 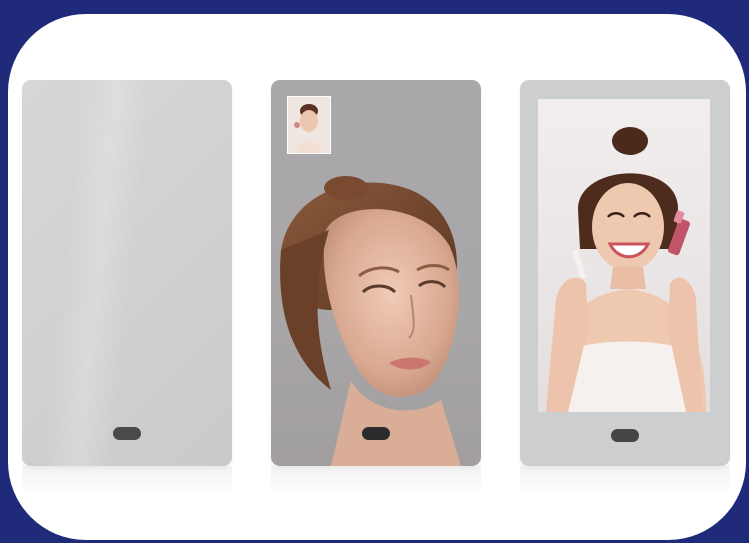 I want to click on smiling-woman-image, so click(x=624, y=255).